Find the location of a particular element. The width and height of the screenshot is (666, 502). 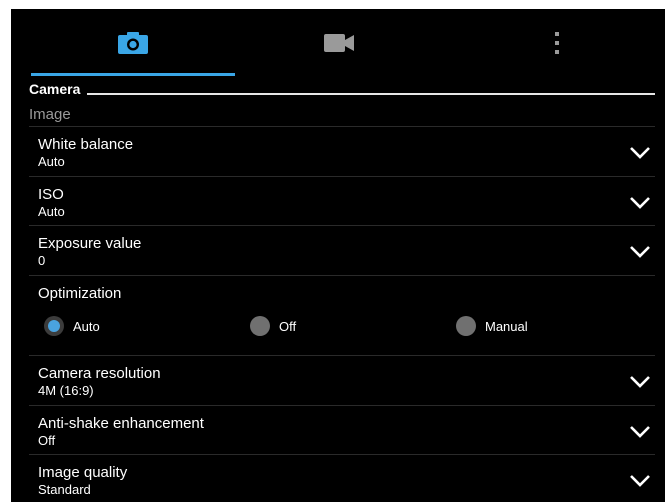

setting-value: Standard is located at coordinates (64, 489).